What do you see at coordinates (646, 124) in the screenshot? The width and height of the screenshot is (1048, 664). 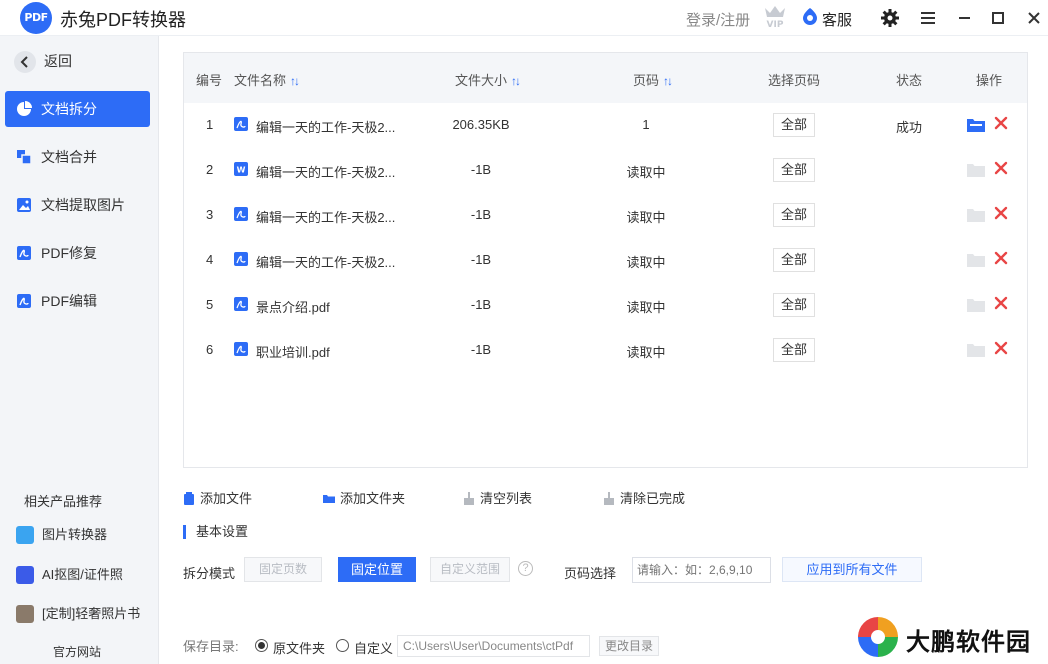 I see `row-pages: 1` at bounding box center [646, 124].